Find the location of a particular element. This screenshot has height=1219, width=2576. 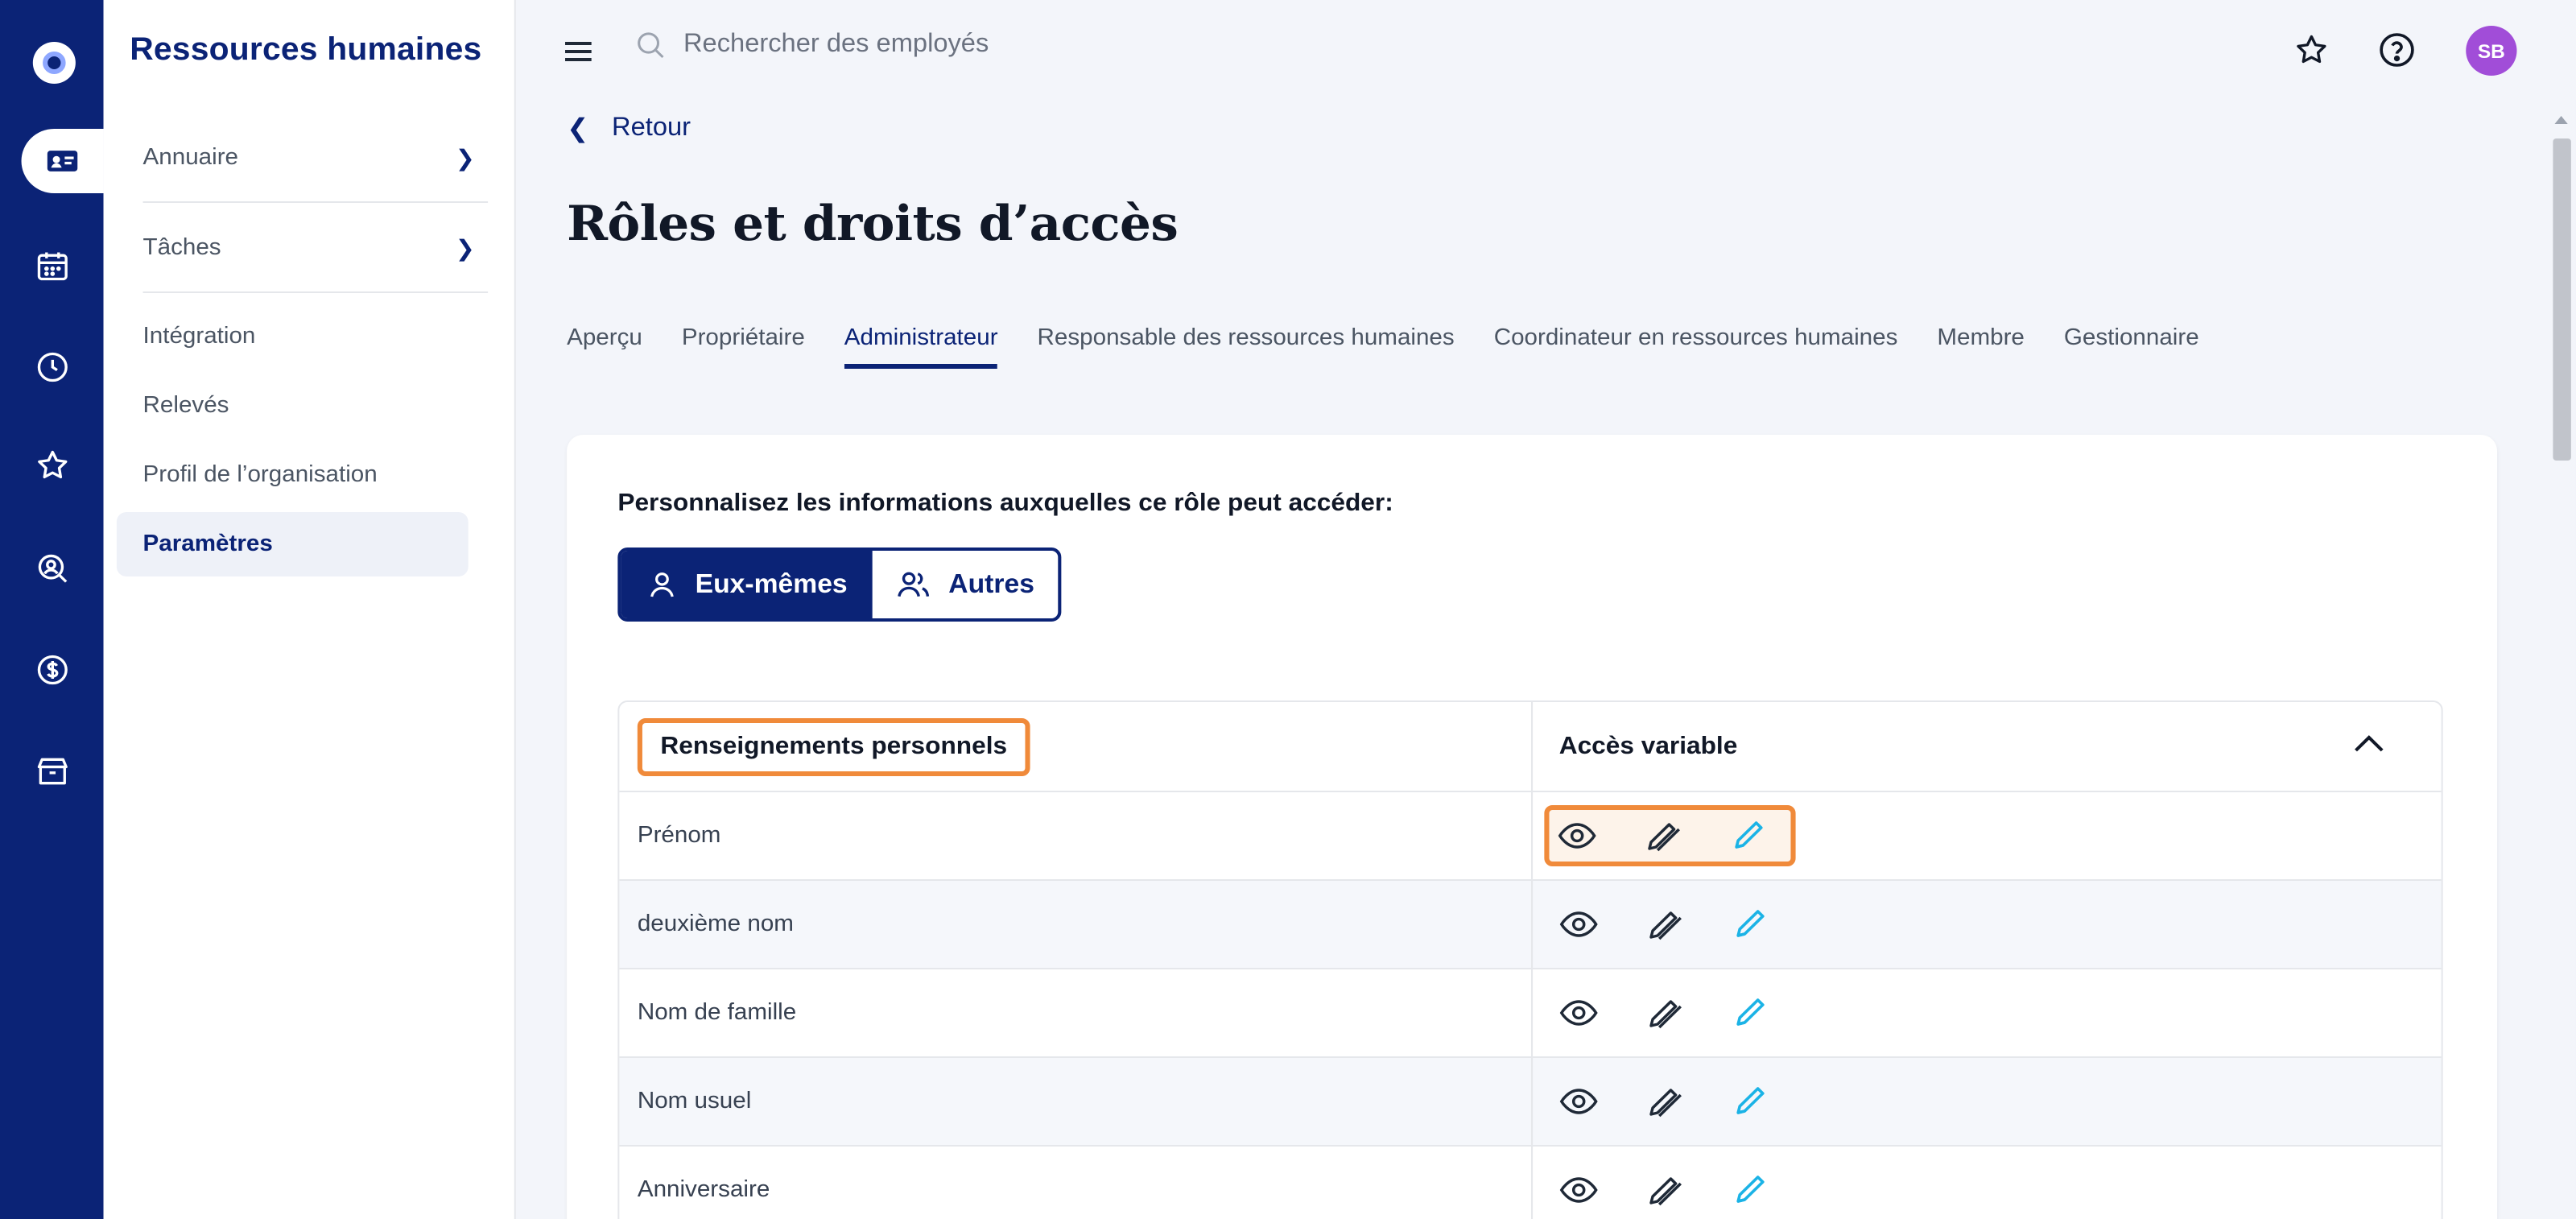

table-row: deuxième nom is located at coordinates (1530, 924).